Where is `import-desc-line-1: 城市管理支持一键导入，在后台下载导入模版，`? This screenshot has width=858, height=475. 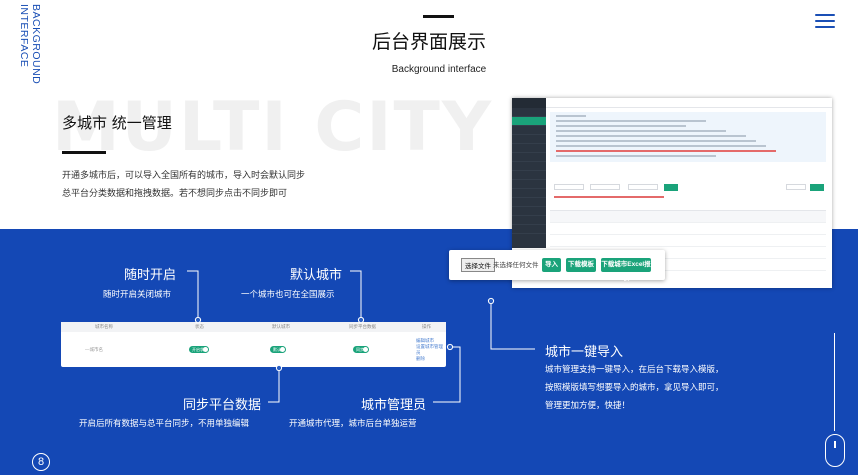
import-desc-line-1: 城市管理支持一键导入，在后台下载导入模版， is located at coordinates (634, 369).